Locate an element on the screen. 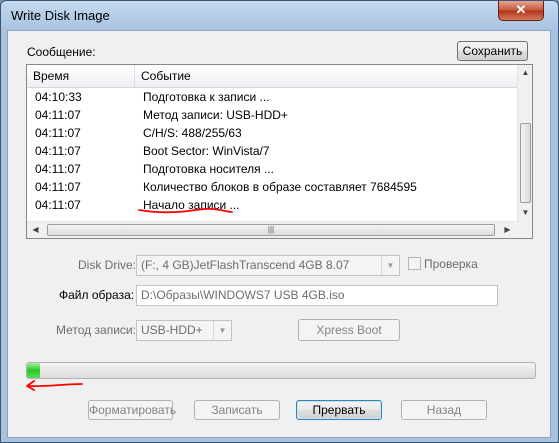  disk-drive-label: Disk Drive: is located at coordinates (107, 265).